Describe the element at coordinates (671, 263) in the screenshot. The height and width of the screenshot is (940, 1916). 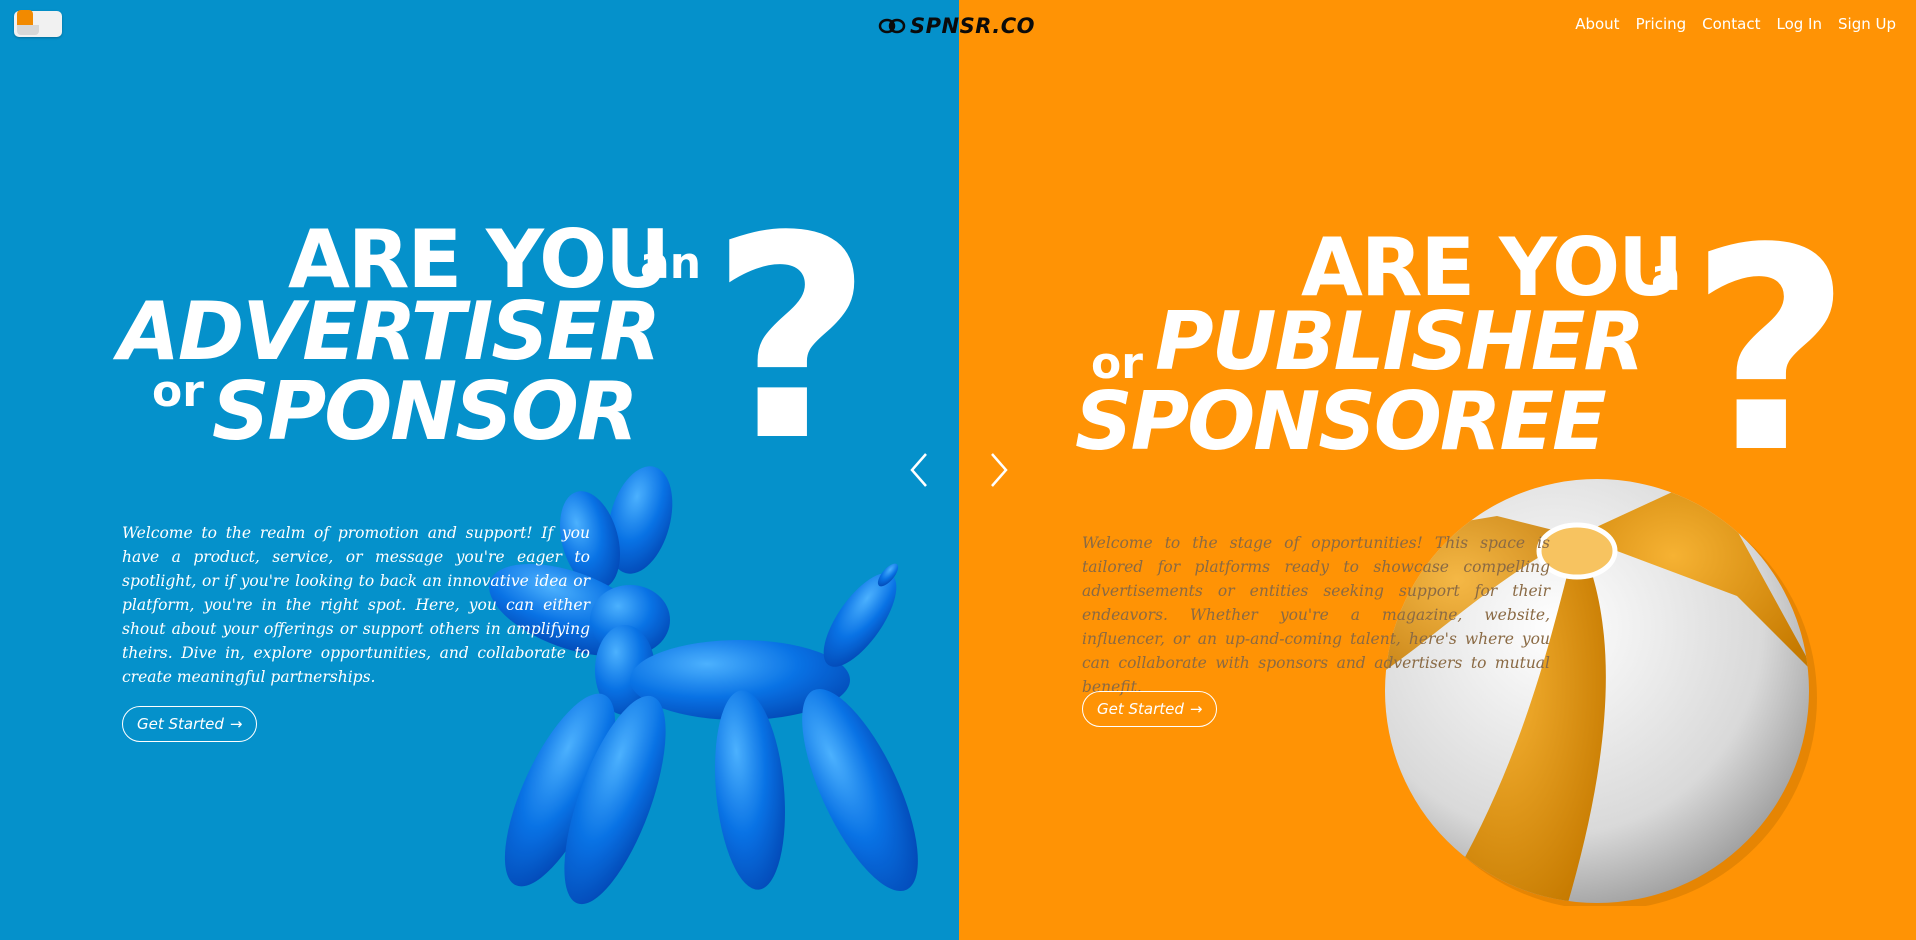
I see `left-headline-article: an` at that location.